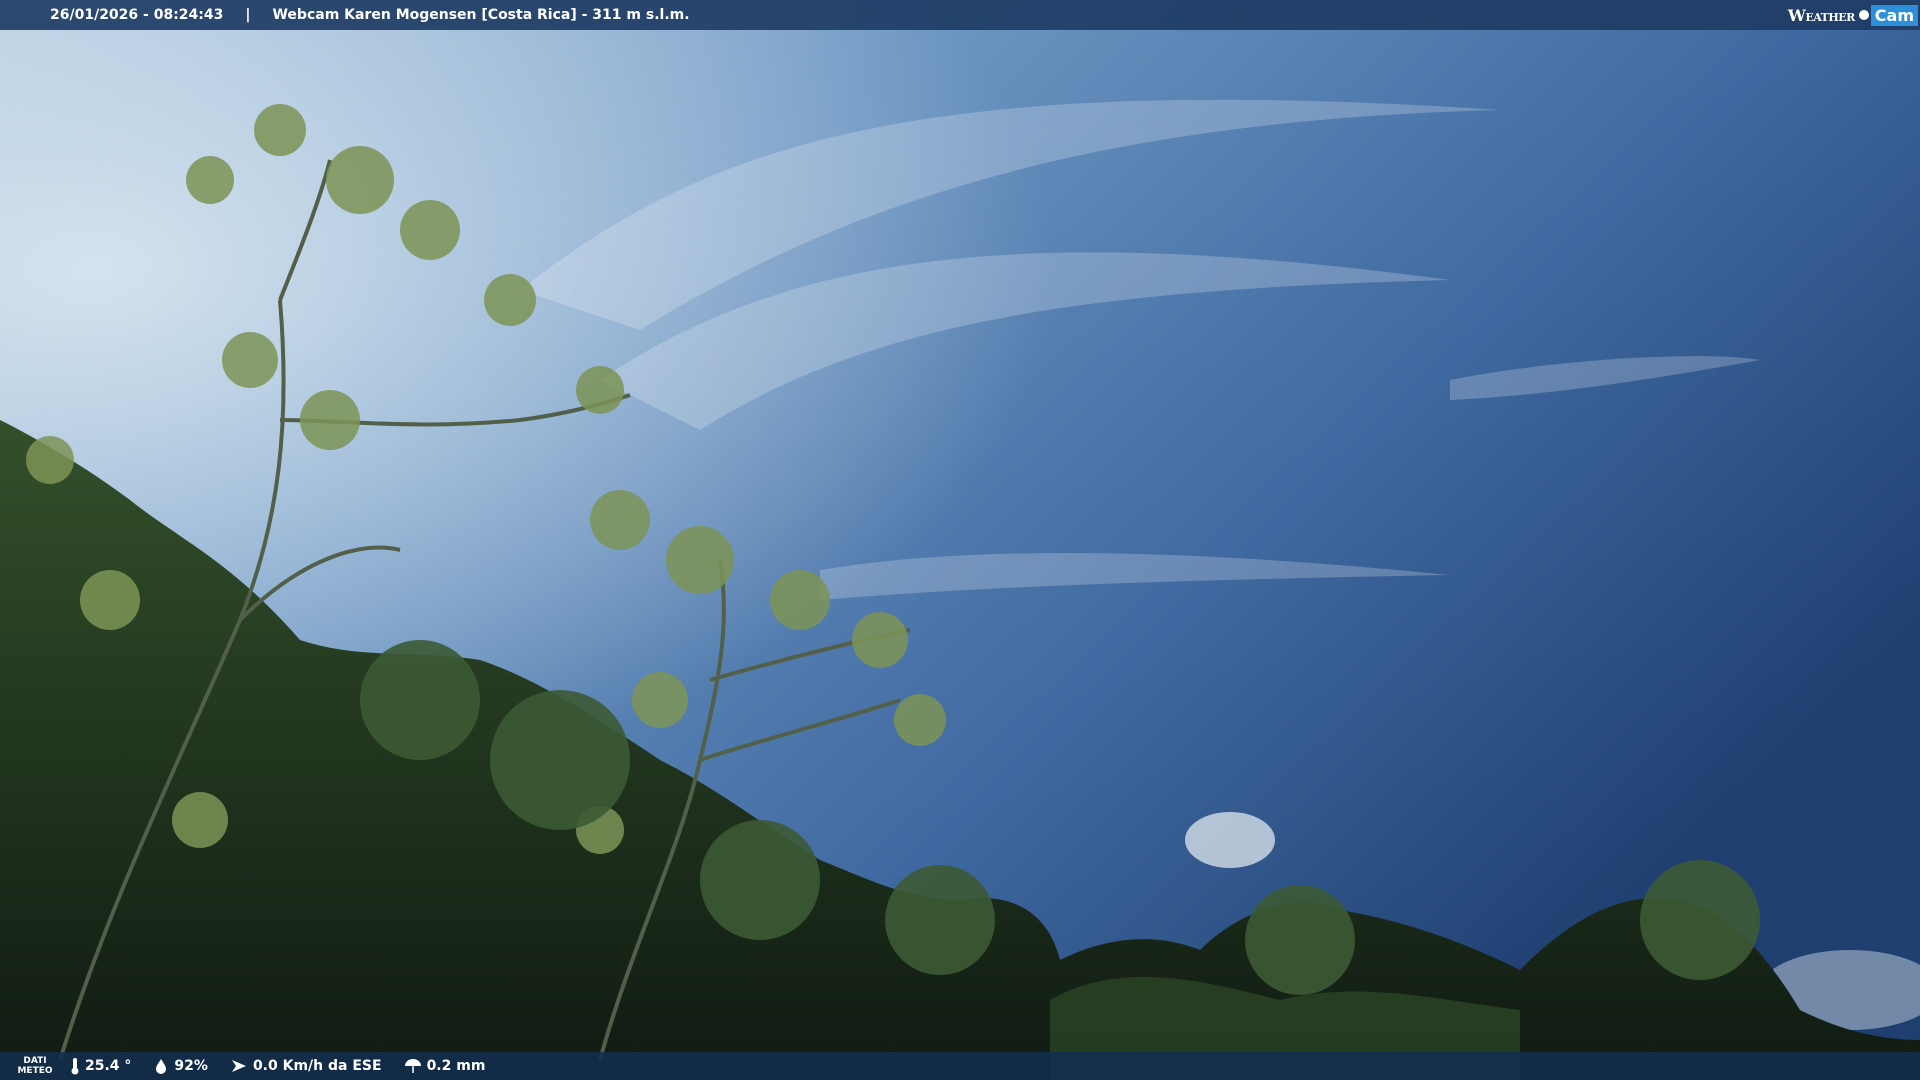 Image resolution: width=1920 pixels, height=1080 pixels. Describe the element at coordinates (191, 1066) in the screenshot. I see `humidity-value: 92%` at that location.